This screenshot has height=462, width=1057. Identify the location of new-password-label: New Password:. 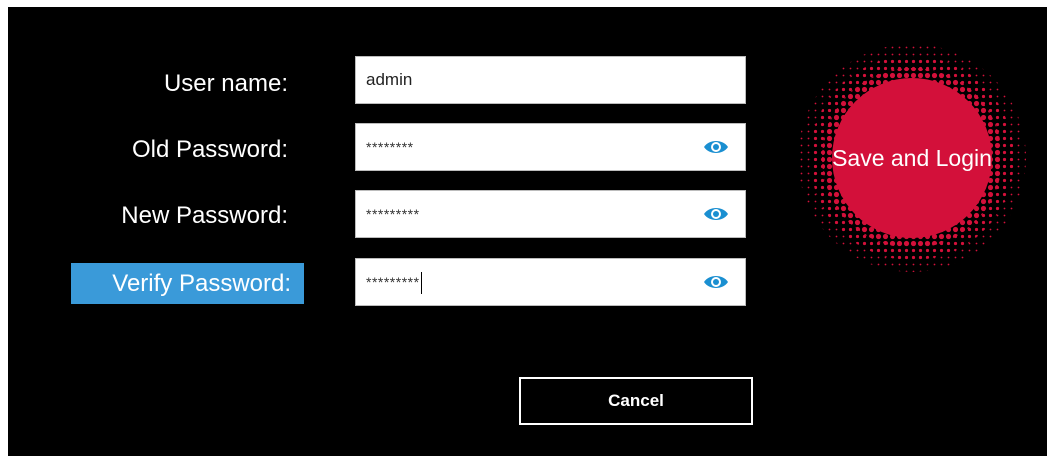
(204, 215).